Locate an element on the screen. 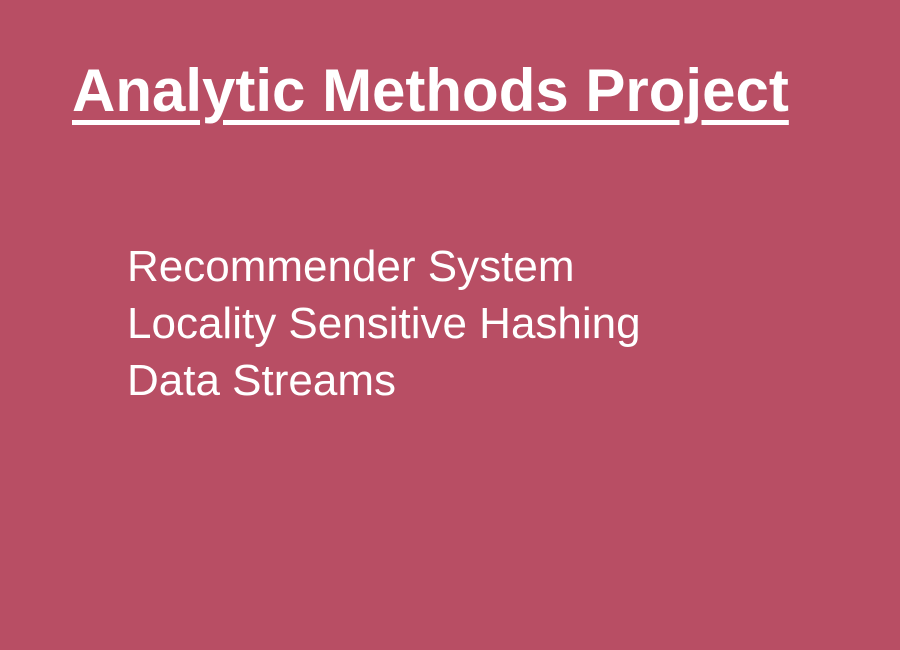 The image size is (900, 650). topic-item-recommender-system: Recommender System is located at coordinates (351, 266).